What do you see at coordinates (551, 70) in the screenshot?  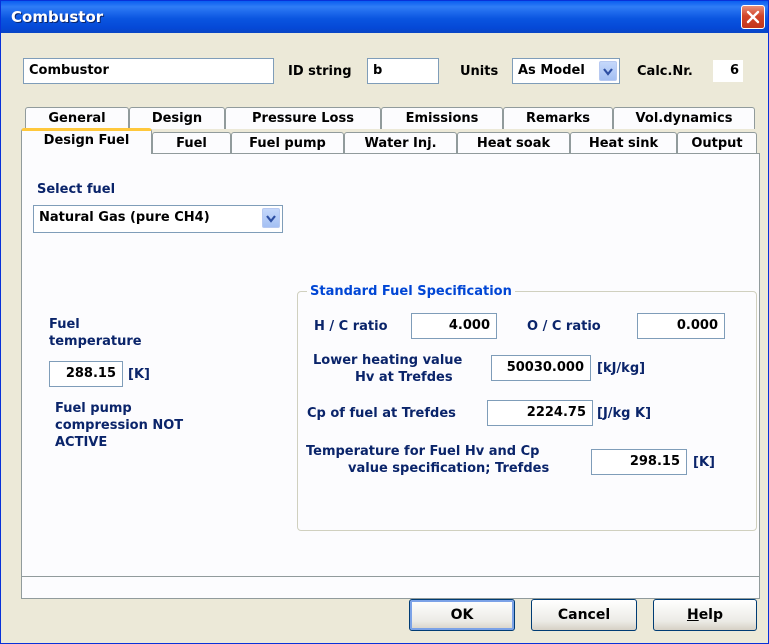 I see `units-value: As Model` at bounding box center [551, 70].